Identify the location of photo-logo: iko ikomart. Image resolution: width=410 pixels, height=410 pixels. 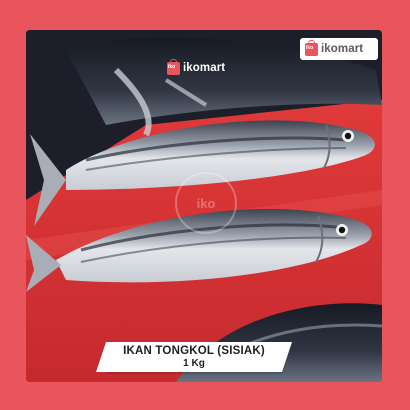
(201, 68).